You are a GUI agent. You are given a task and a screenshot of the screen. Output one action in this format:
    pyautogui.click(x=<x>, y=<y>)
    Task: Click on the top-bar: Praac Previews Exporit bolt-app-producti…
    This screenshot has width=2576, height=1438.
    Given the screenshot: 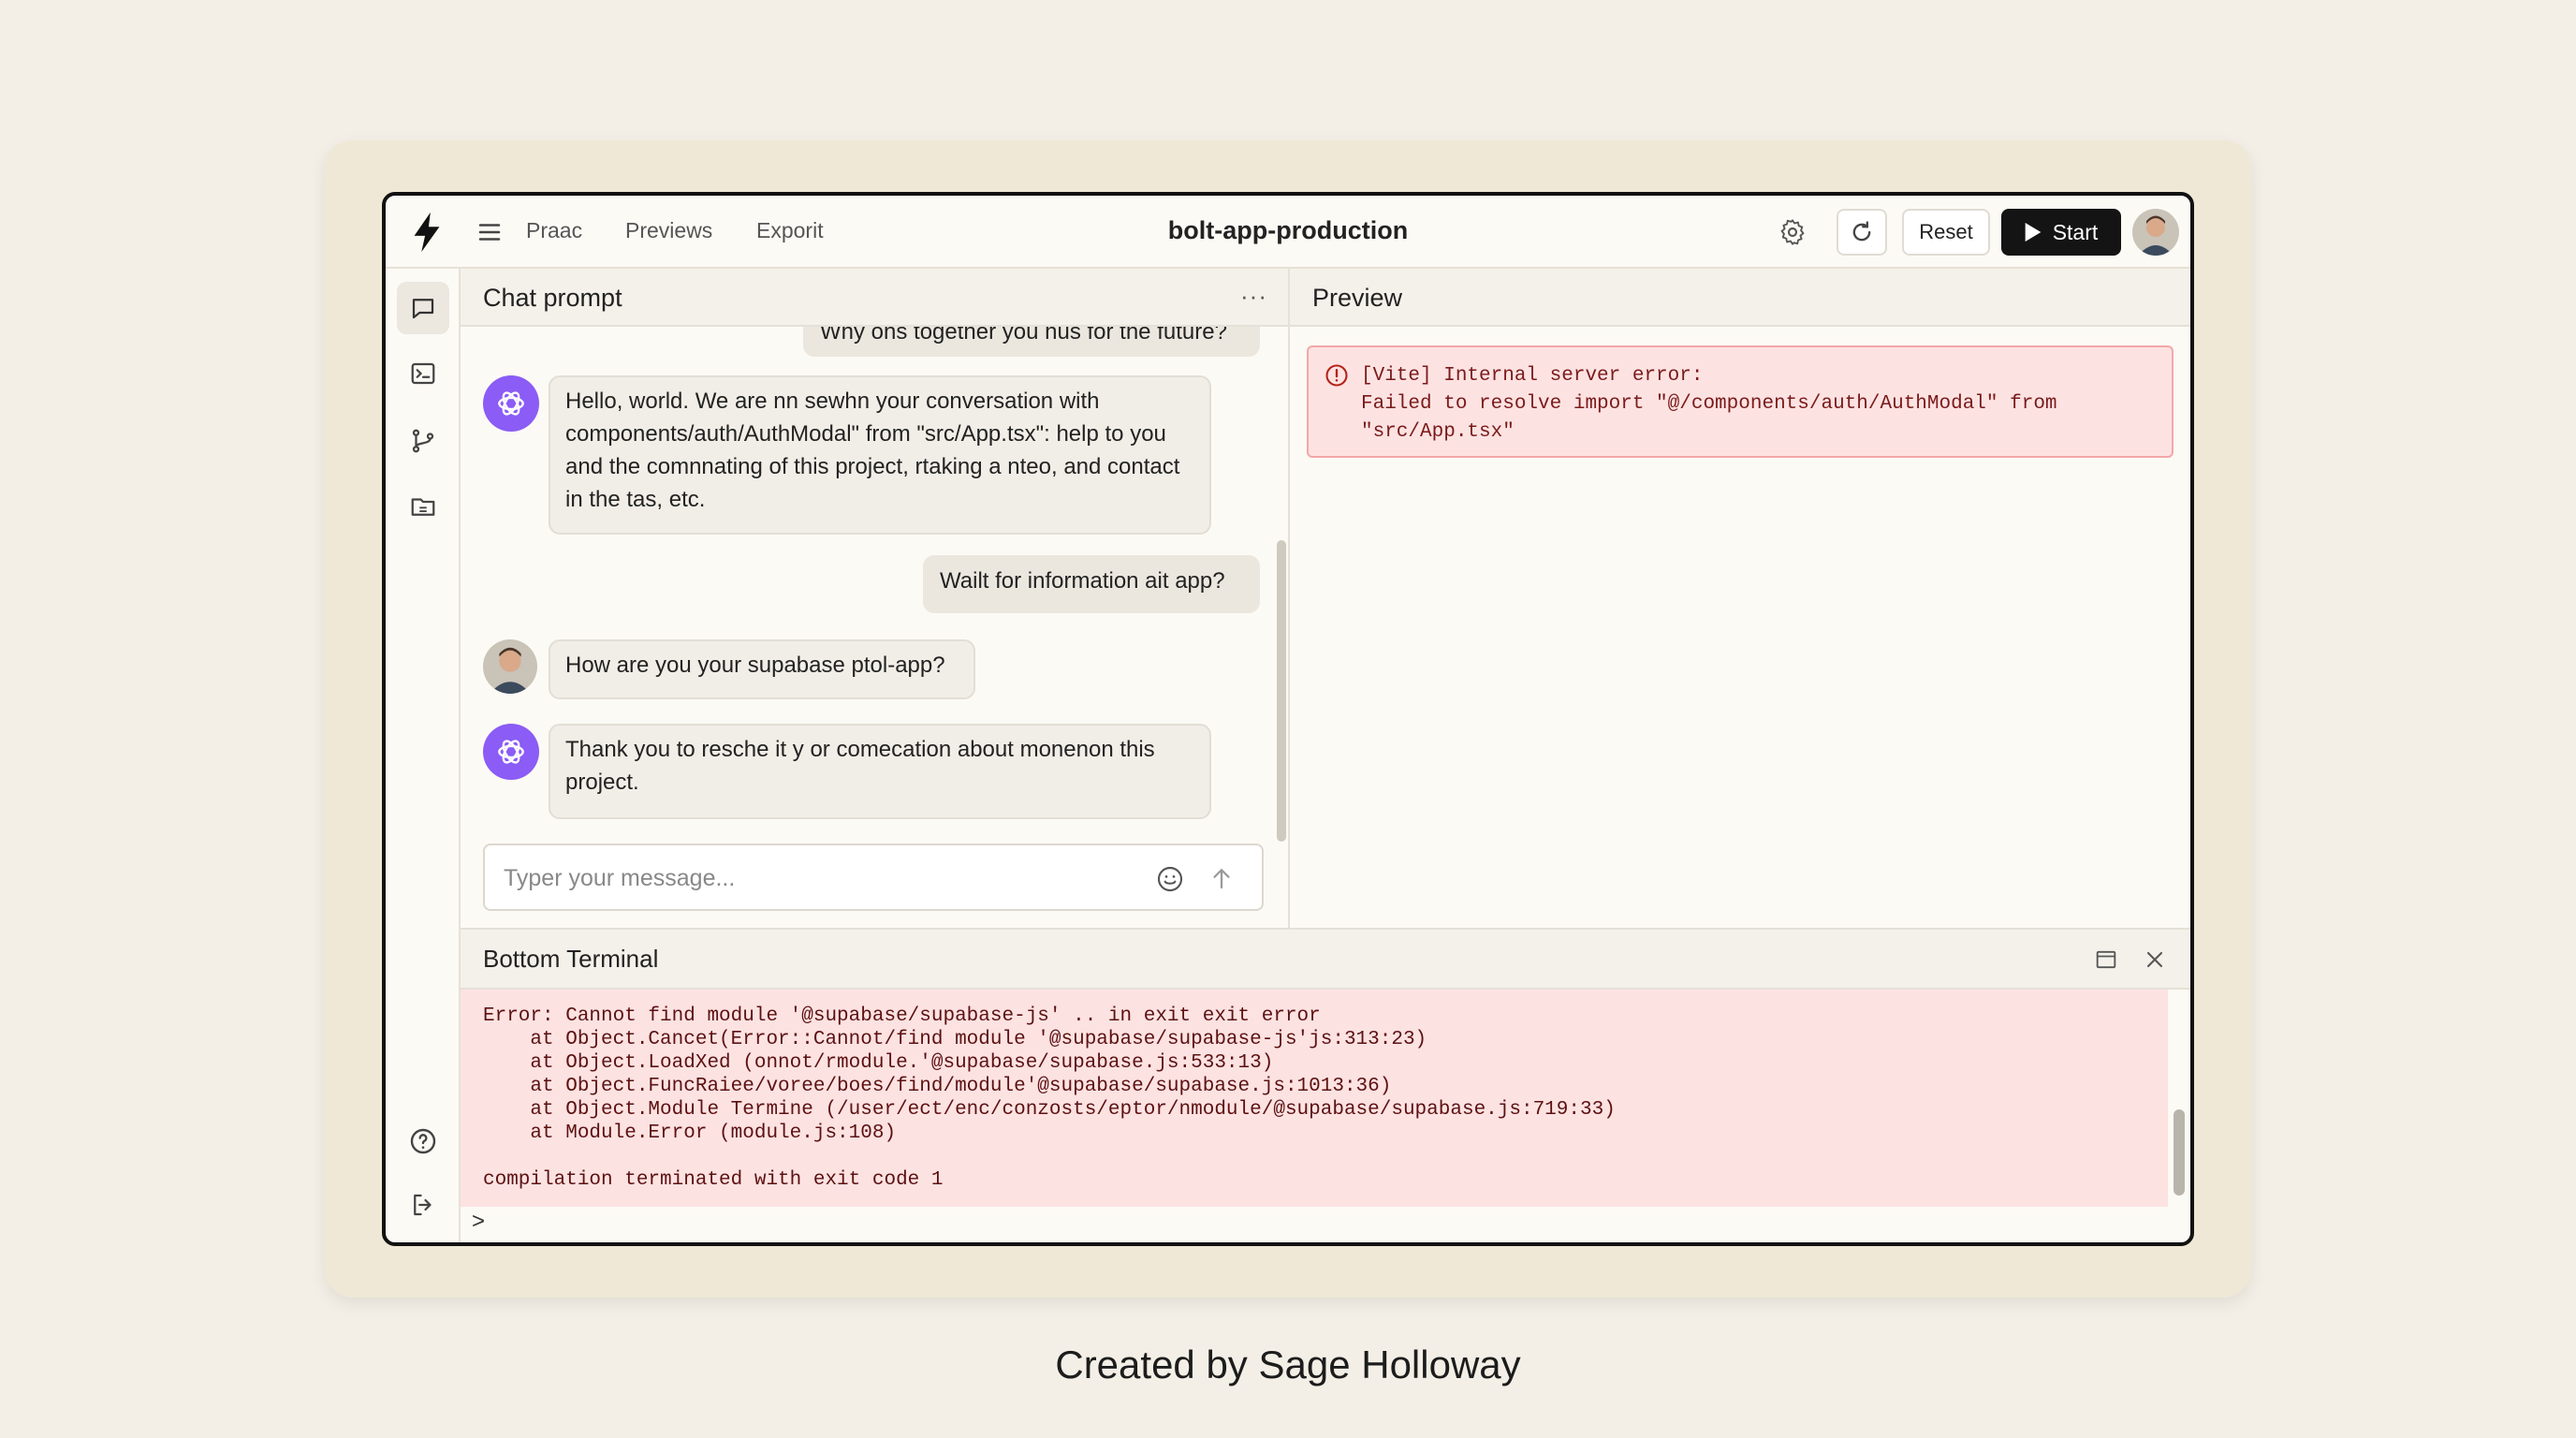 What is the action you would take?
    pyautogui.click(x=1288, y=232)
    